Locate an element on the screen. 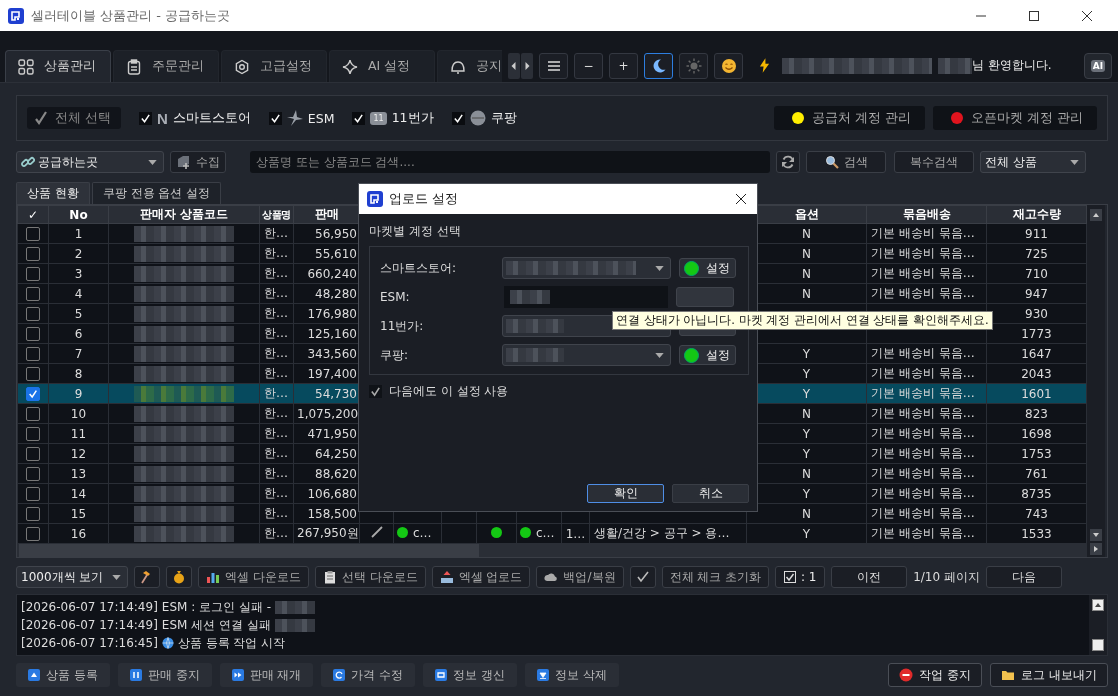 This screenshot has width=1118, height=696. market-label: 11번가: is located at coordinates (402, 326).